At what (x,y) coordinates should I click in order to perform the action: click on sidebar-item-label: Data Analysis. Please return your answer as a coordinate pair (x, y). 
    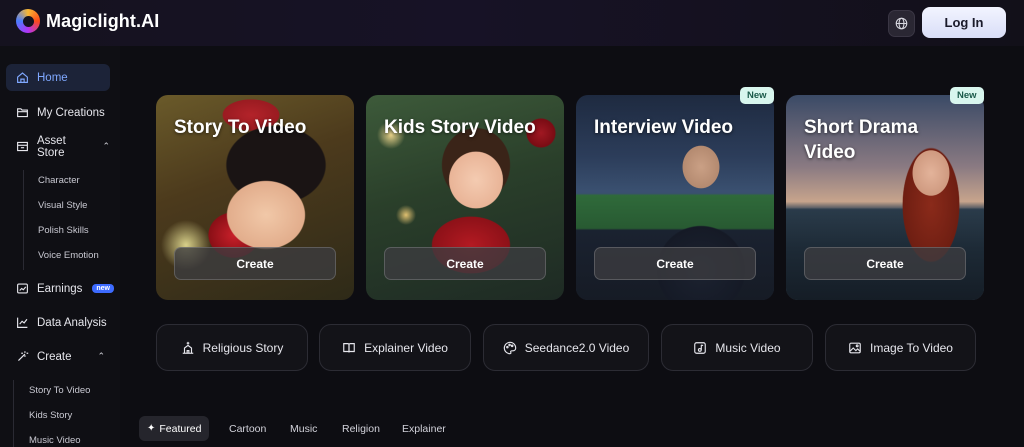
    Looking at the image, I should click on (72, 322).